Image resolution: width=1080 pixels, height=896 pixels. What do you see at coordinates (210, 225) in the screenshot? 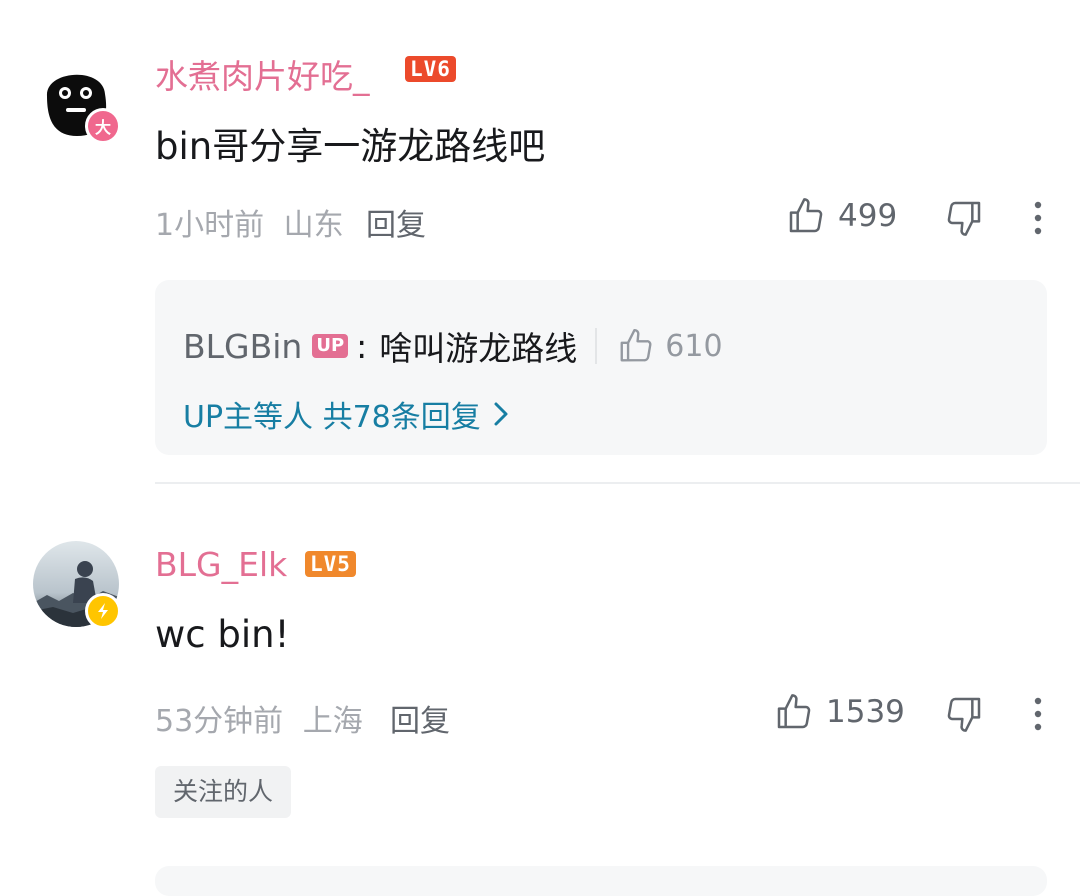
I see `comment-time: 1小时前` at bounding box center [210, 225].